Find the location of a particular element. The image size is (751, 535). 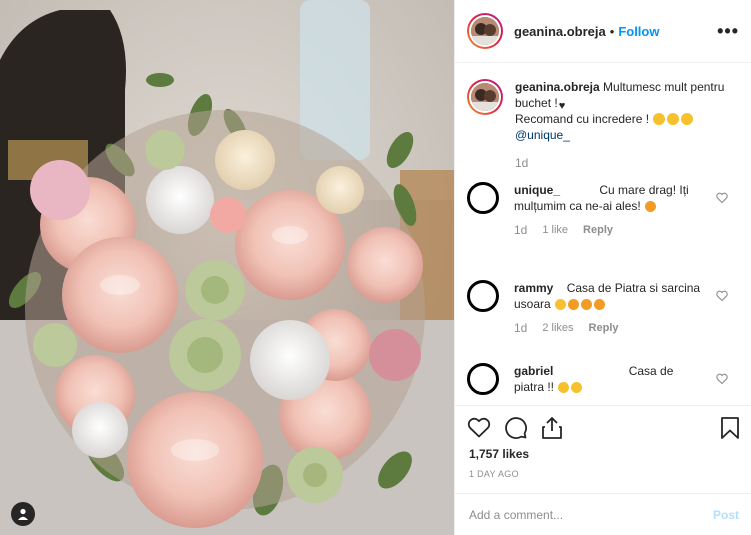

author-username: geanina.obreja is located at coordinates (560, 31).